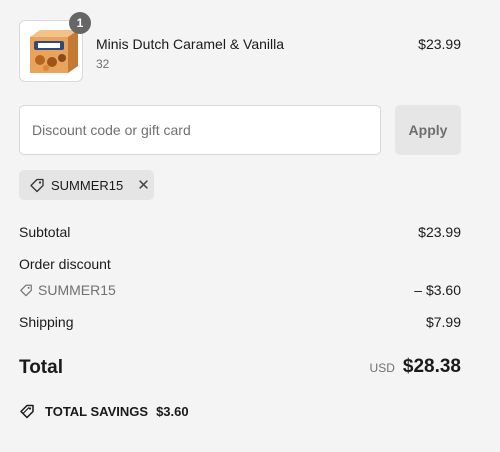 Image resolution: width=500 pixels, height=452 pixels. Describe the element at coordinates (240, 322) in the screenshot. I see `shipping-row: Shipping $7.99` at that location.